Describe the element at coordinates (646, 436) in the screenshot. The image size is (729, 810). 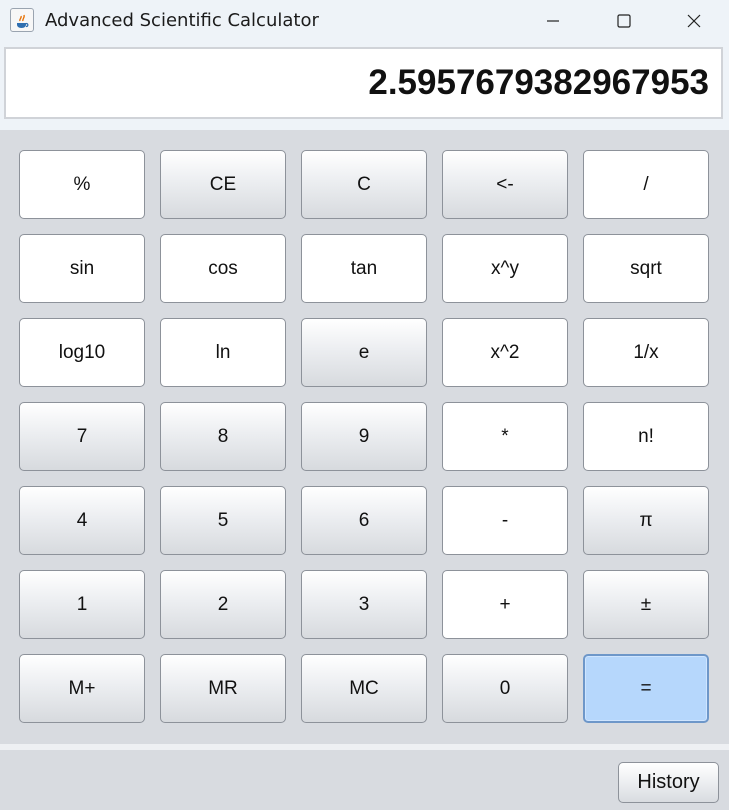
I see `factorial-key: n!` at that location.